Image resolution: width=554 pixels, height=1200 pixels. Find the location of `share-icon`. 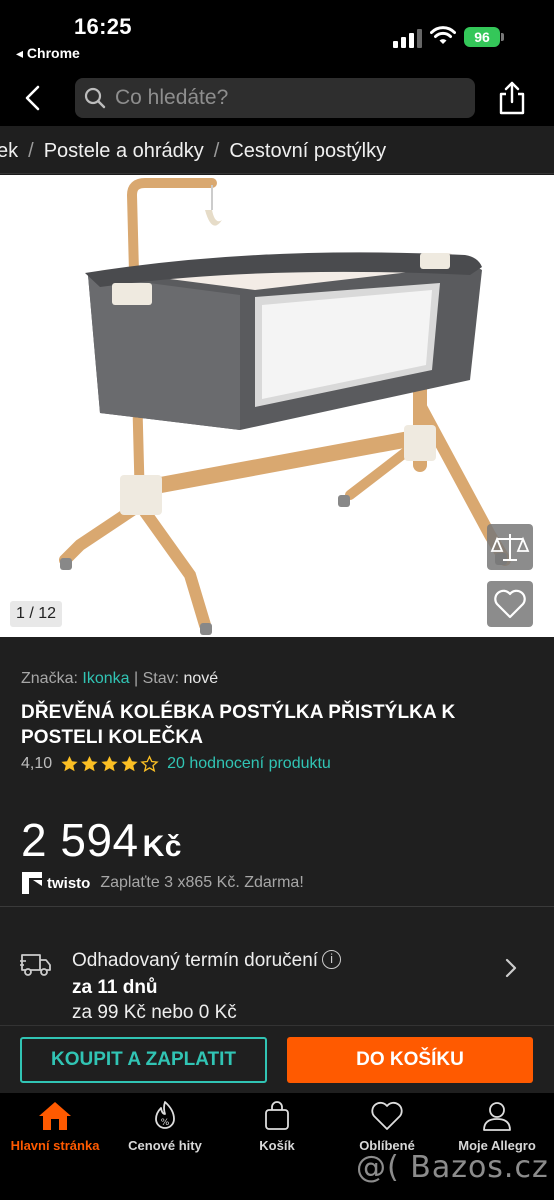

share-icon is located at coordinates (512, 98).